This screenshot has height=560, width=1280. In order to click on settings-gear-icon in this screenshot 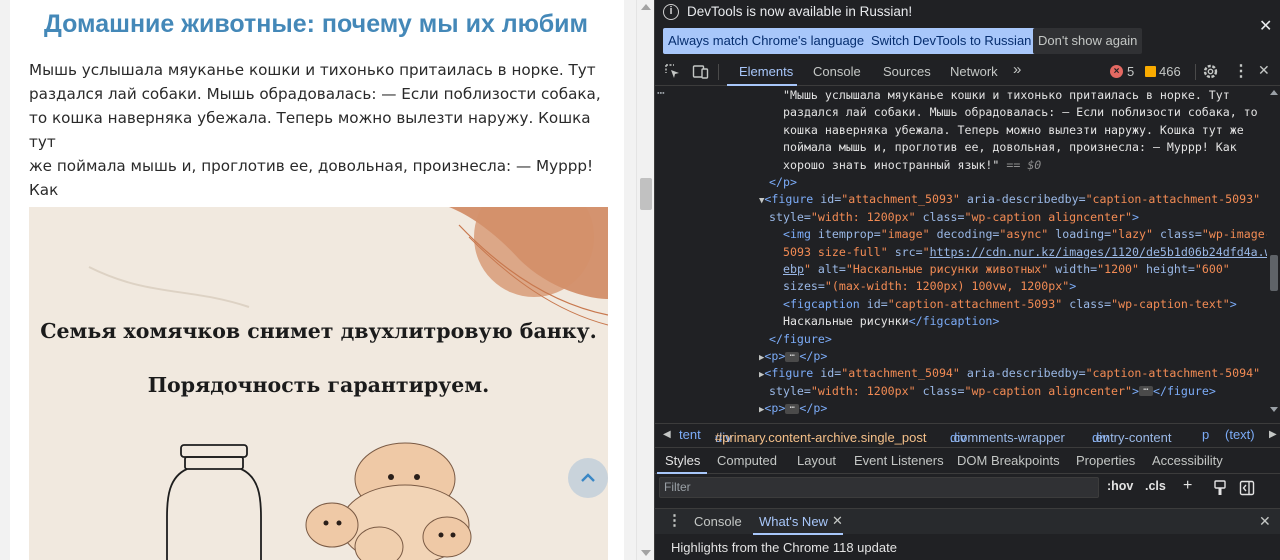, I will do `click(1210, 71)`.